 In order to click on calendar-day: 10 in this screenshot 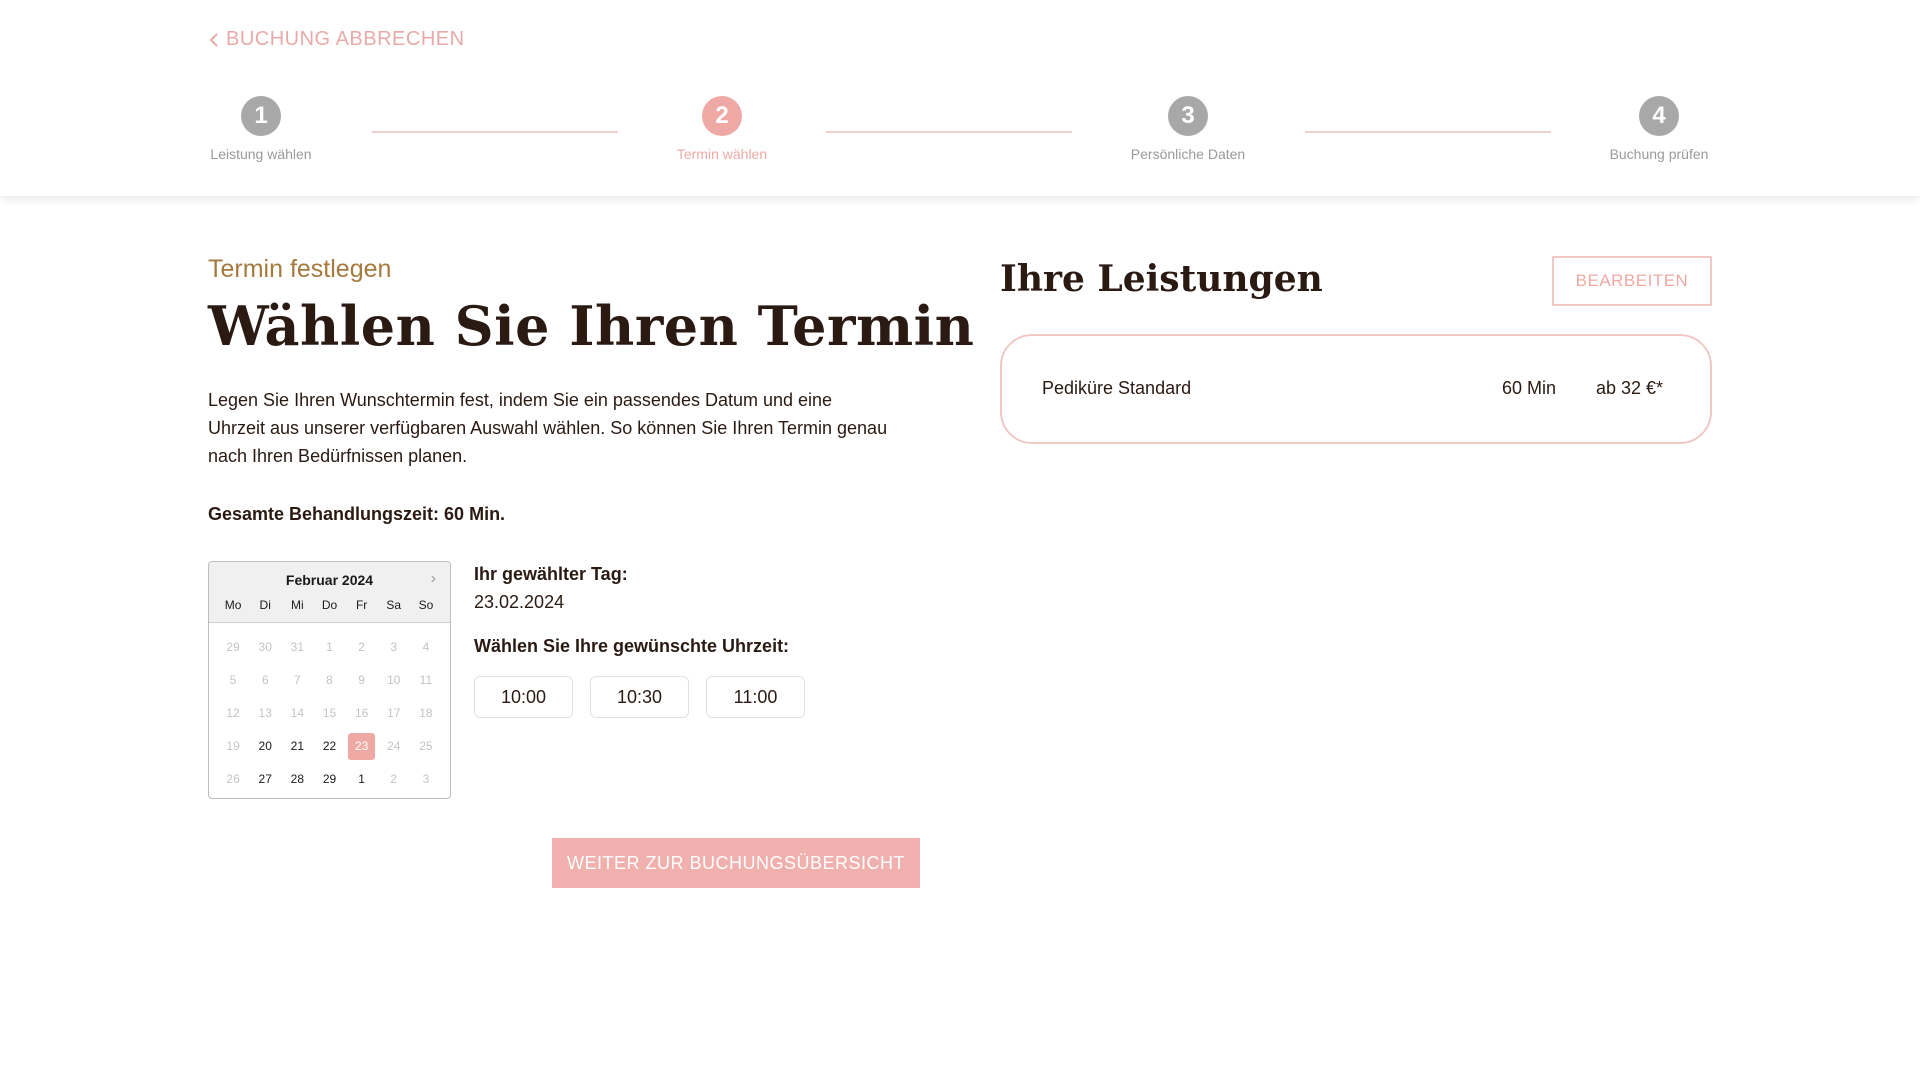, I will do `click(394, 680)`.